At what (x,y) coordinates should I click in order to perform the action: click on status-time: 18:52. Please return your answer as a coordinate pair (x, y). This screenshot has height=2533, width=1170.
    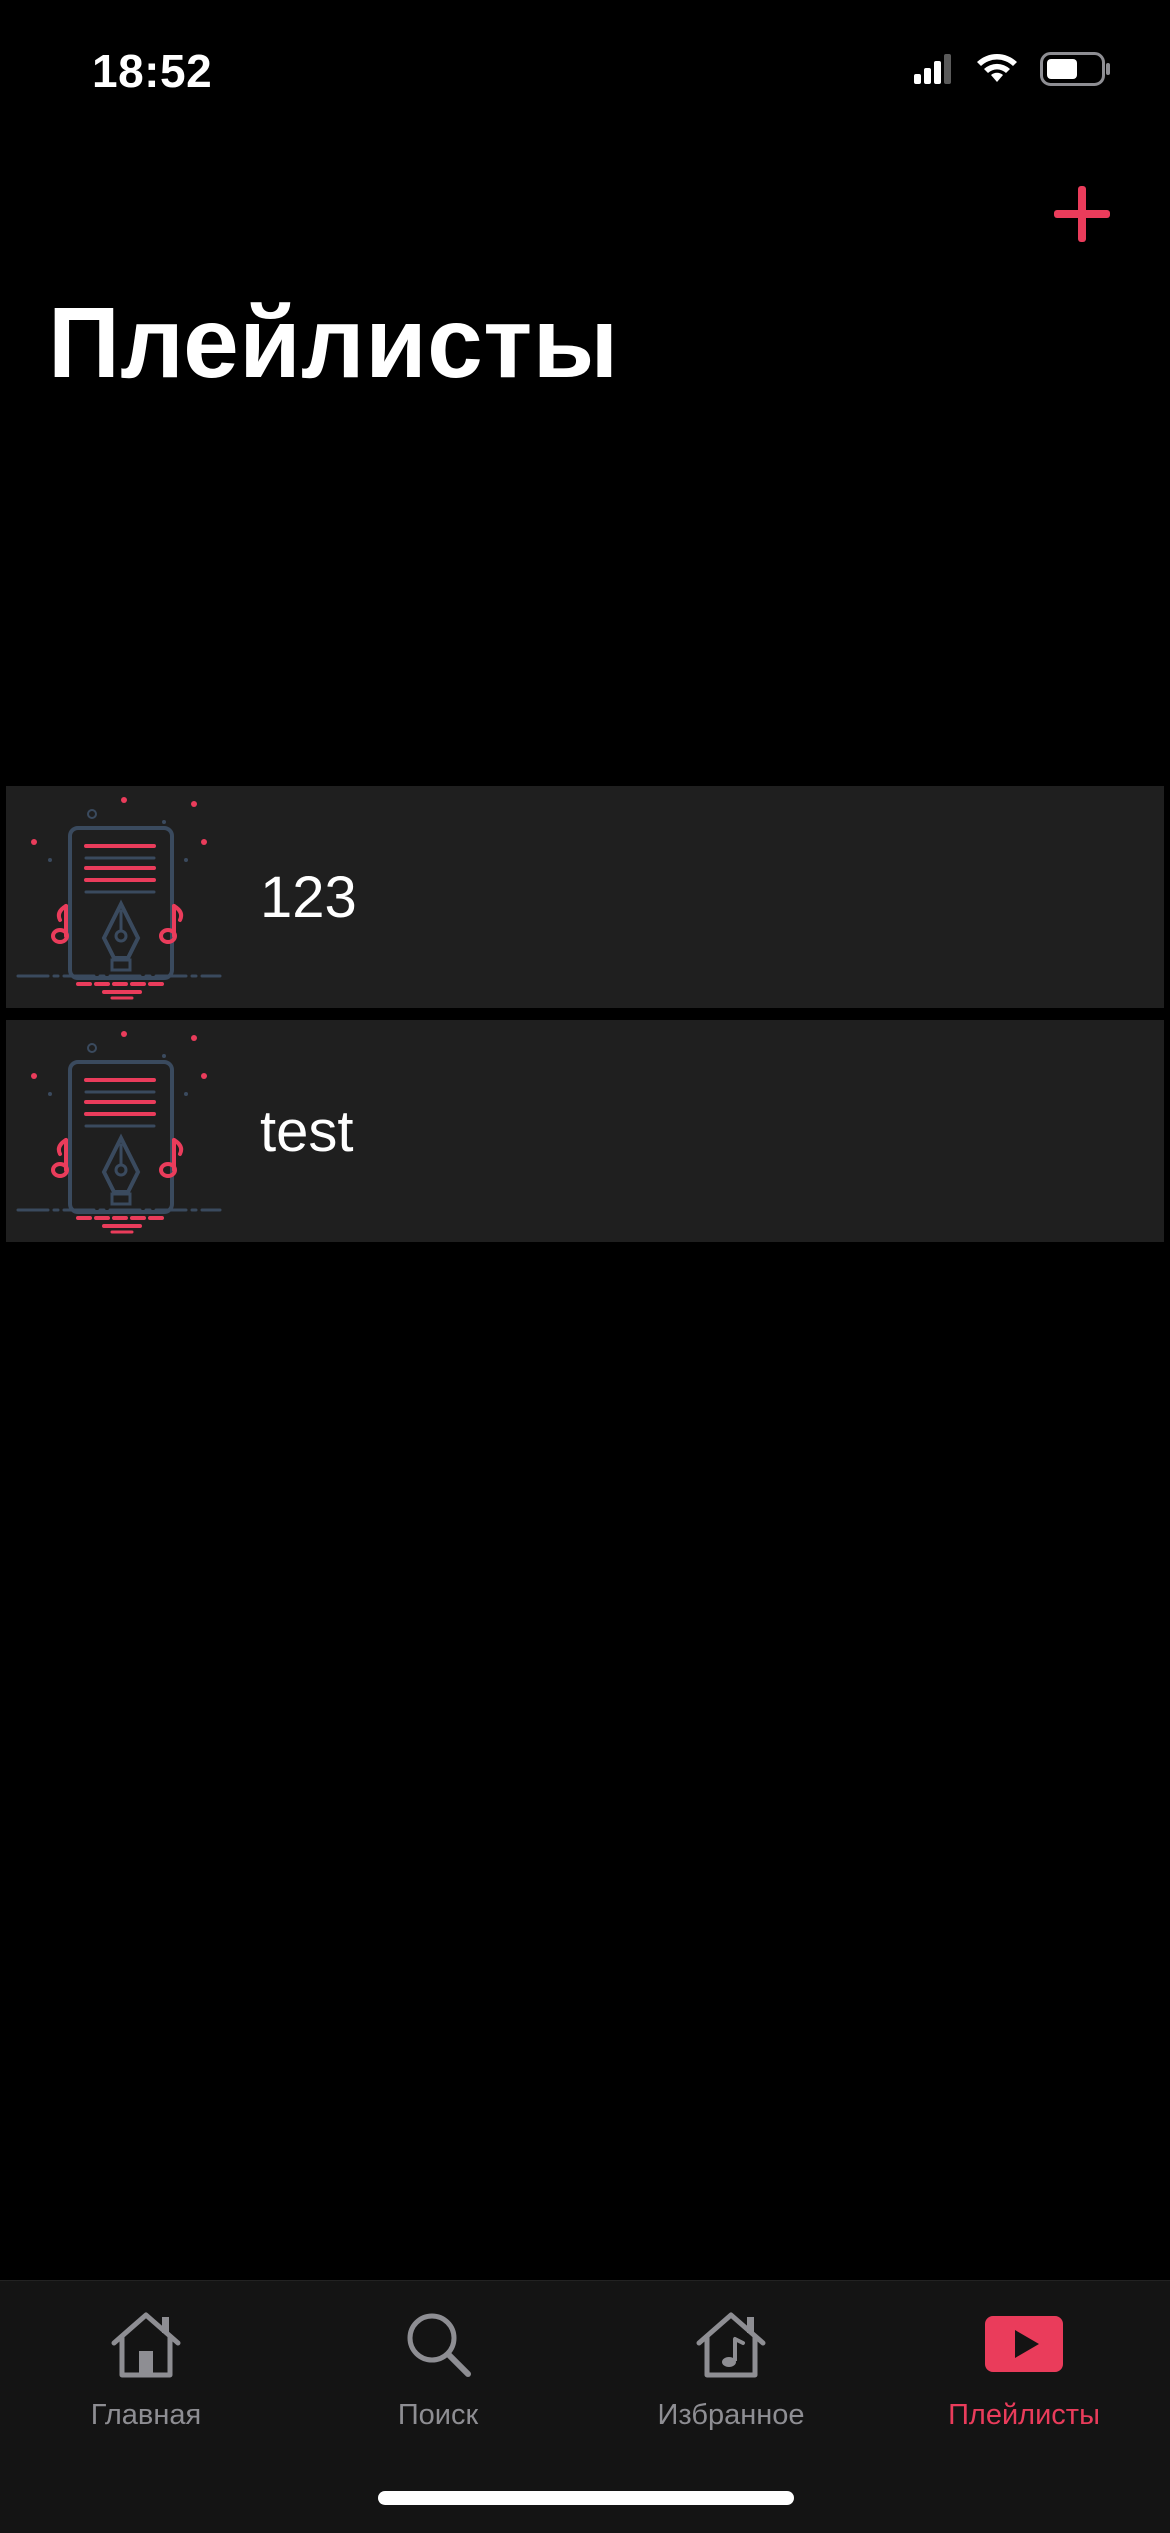
    Looking at the image, I should click on (152, 71).